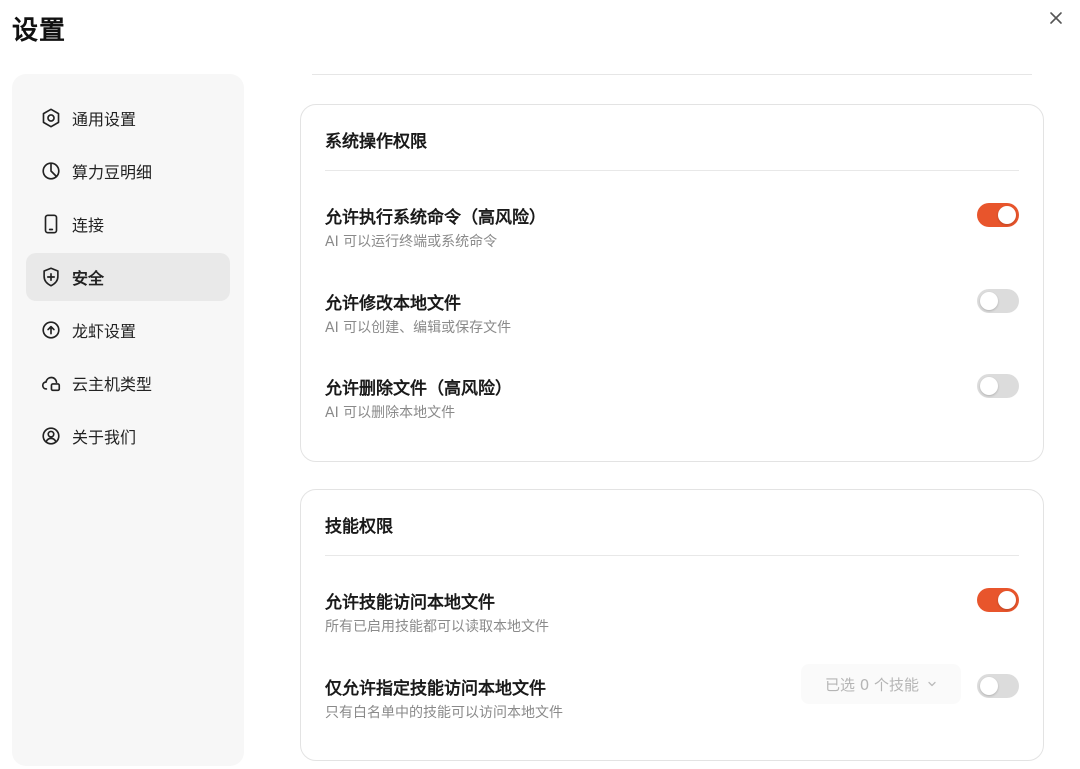 Image resolution: width=1080 pixels, height=769 pixels. Describe the element at coordinates (104, 119) in the screenshot. I see `sidebar-item-label: 通用设置` at that location.